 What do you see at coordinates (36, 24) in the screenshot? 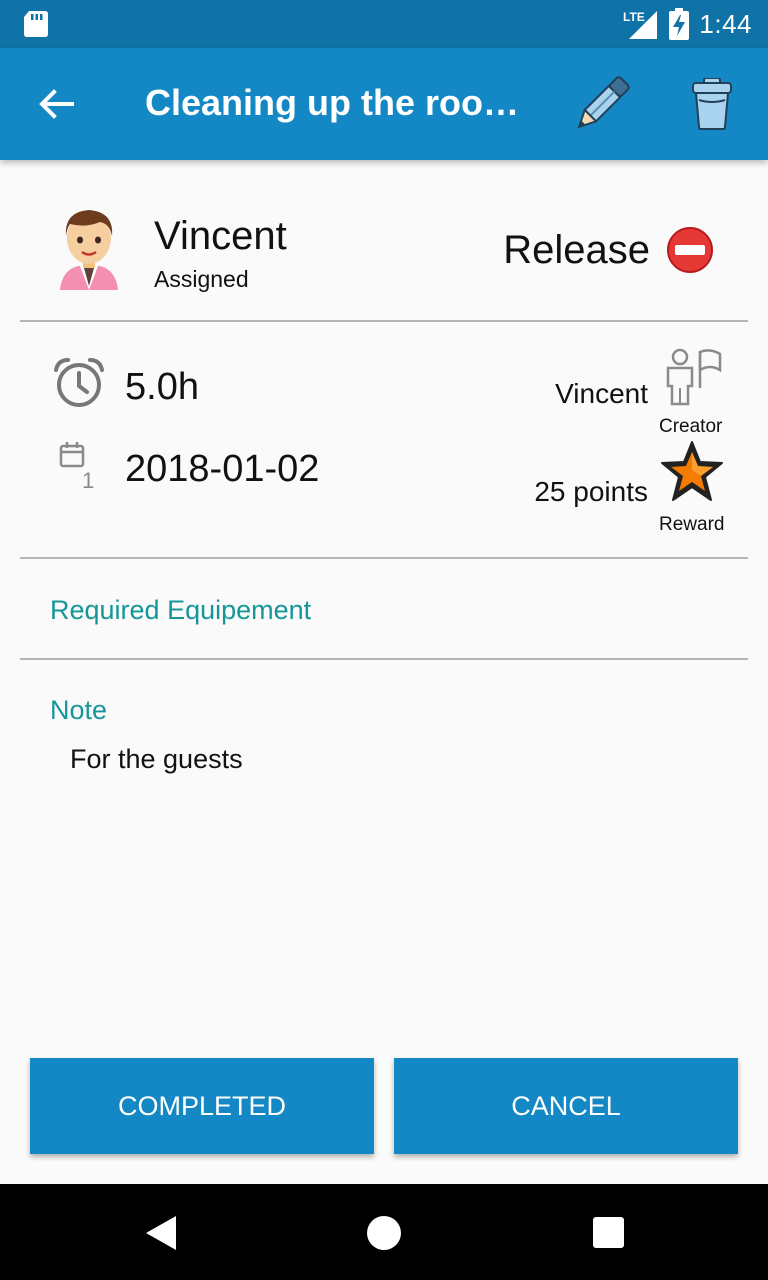
I see `sd-card-icon` at bounding box center [36, 24].